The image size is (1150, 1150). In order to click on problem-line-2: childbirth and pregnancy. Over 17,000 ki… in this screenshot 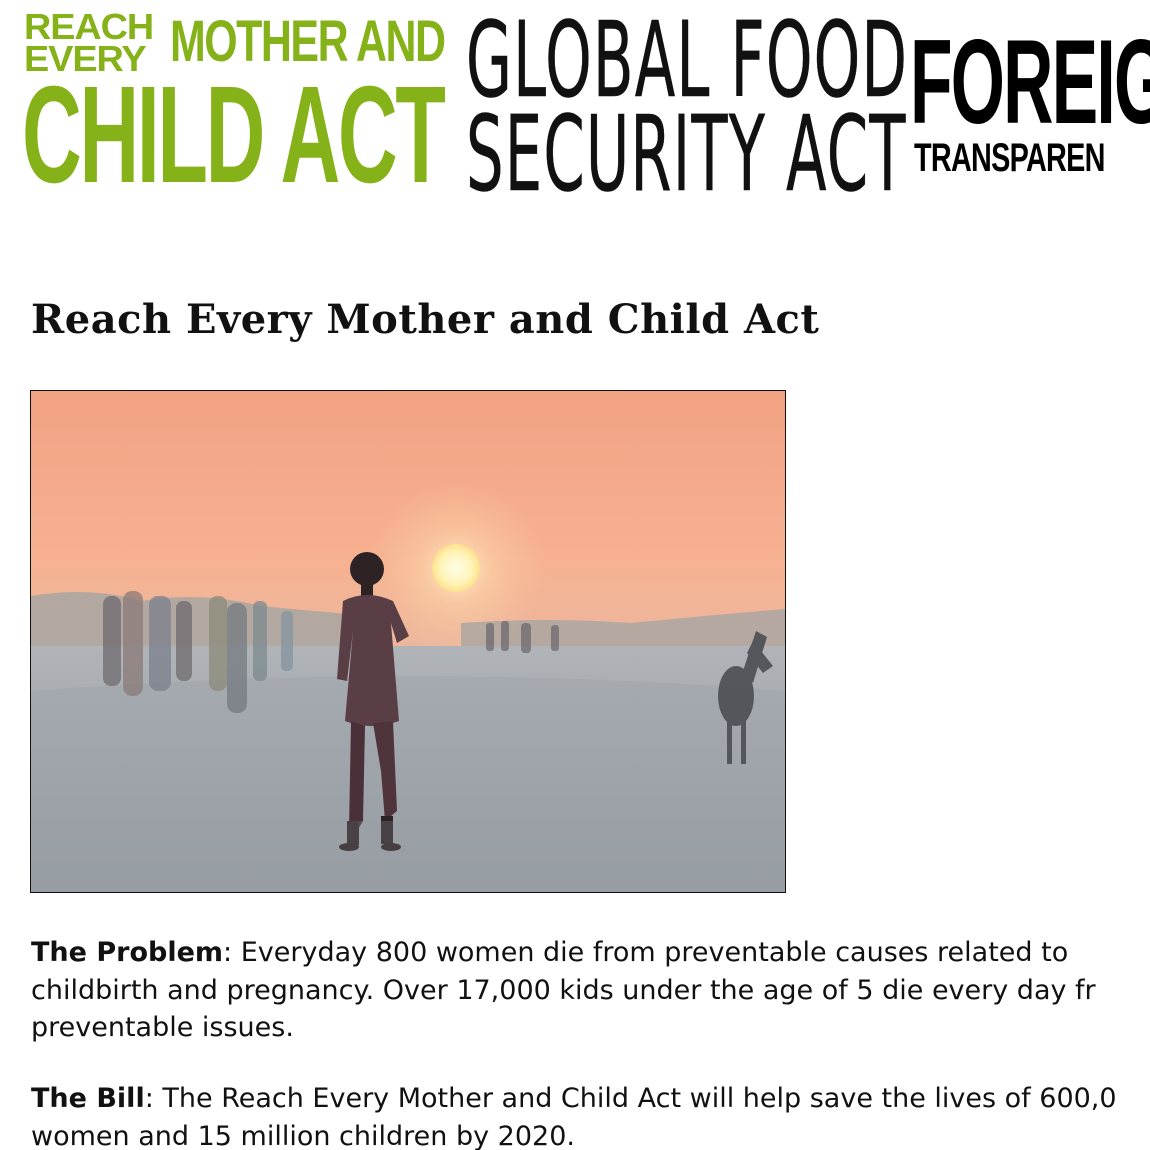, I will do `click(563, 990)`.